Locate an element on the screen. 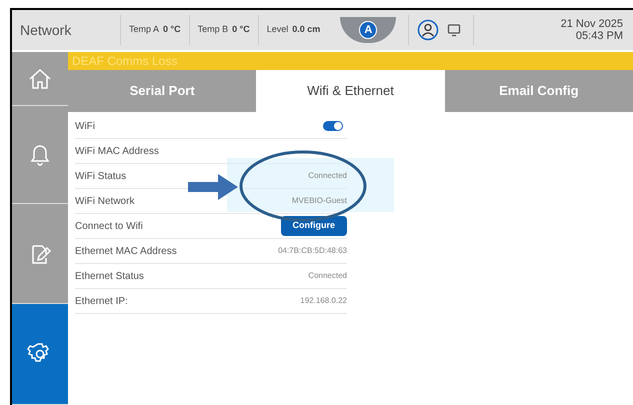  date-text: 21 Nov 2025 is located at coordinates (591, 24).